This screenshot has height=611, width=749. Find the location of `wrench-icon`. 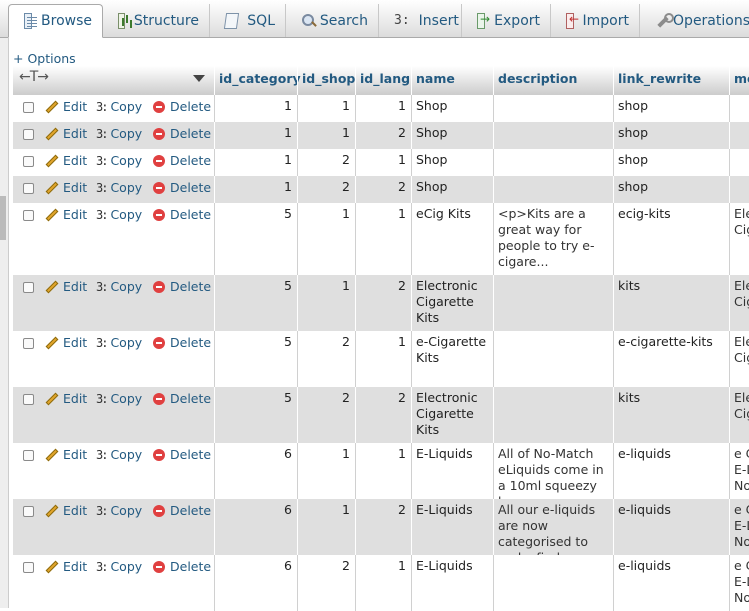

wrench-icon is located at coordinates (665, 20).